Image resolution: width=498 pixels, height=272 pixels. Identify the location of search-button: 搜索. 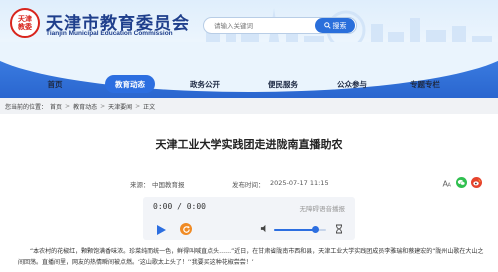
(335, 25).